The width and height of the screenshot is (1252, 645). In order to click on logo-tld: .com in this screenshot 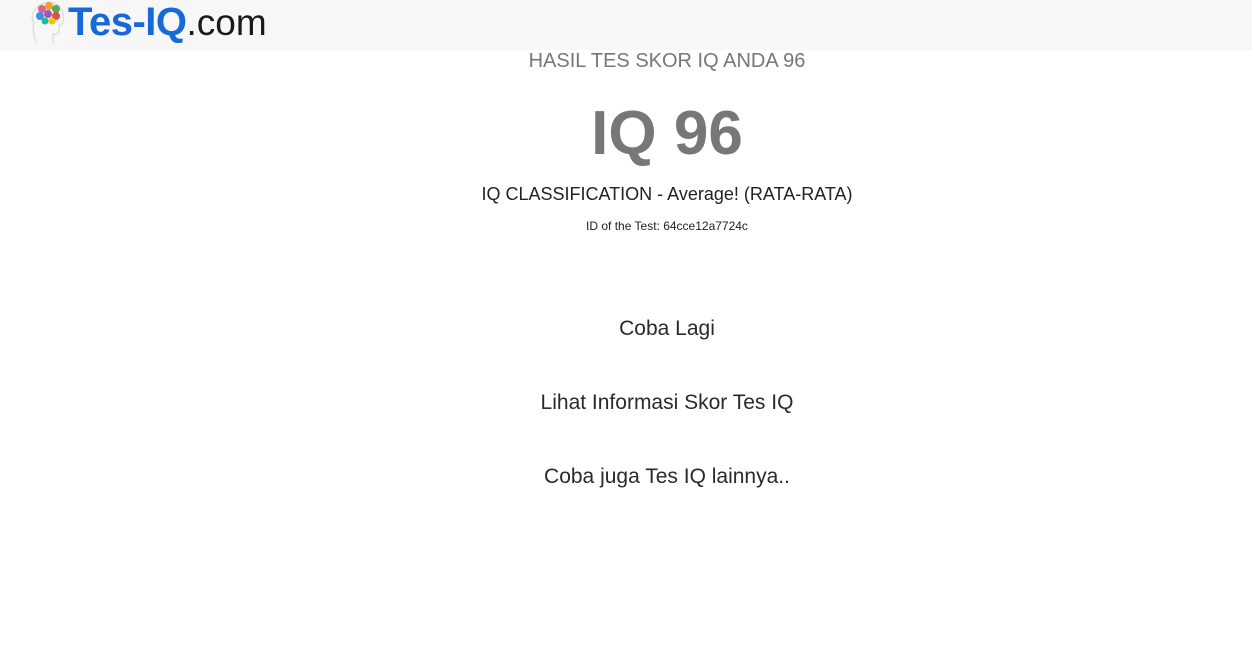, I will do `click(226, 22)`.